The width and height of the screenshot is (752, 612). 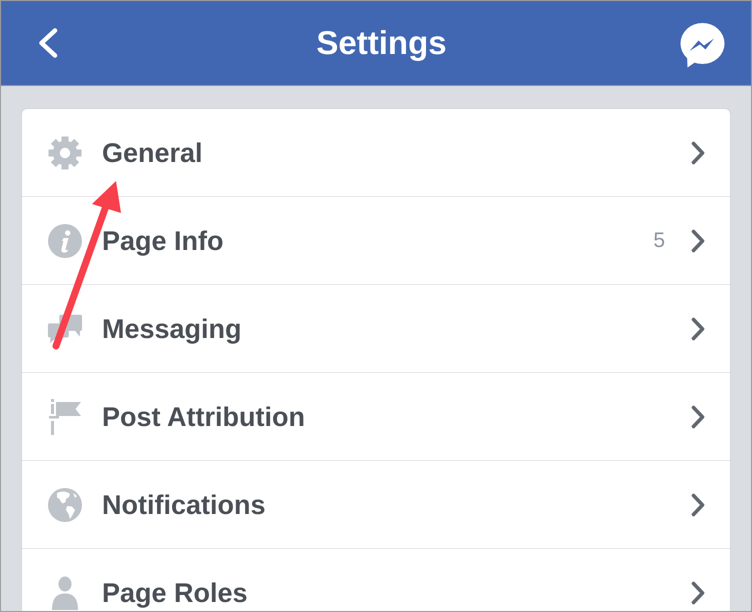 What do you see at coordinates (381, 43) in the screenshot?
I see `page-title: Settings` at bounding box center [381, 43].